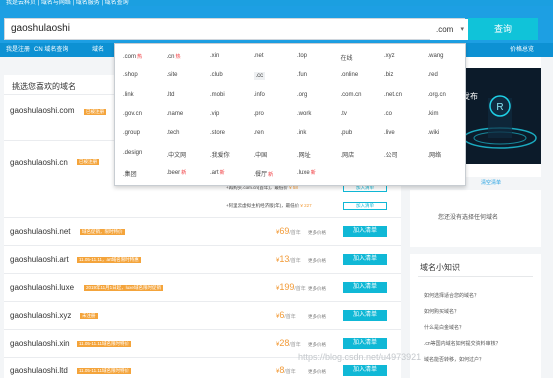 The width and height of the screenshot is (553, 378). I want to click on promo-badge: 11.05-11.11域名限时特价, so click(104, 371).